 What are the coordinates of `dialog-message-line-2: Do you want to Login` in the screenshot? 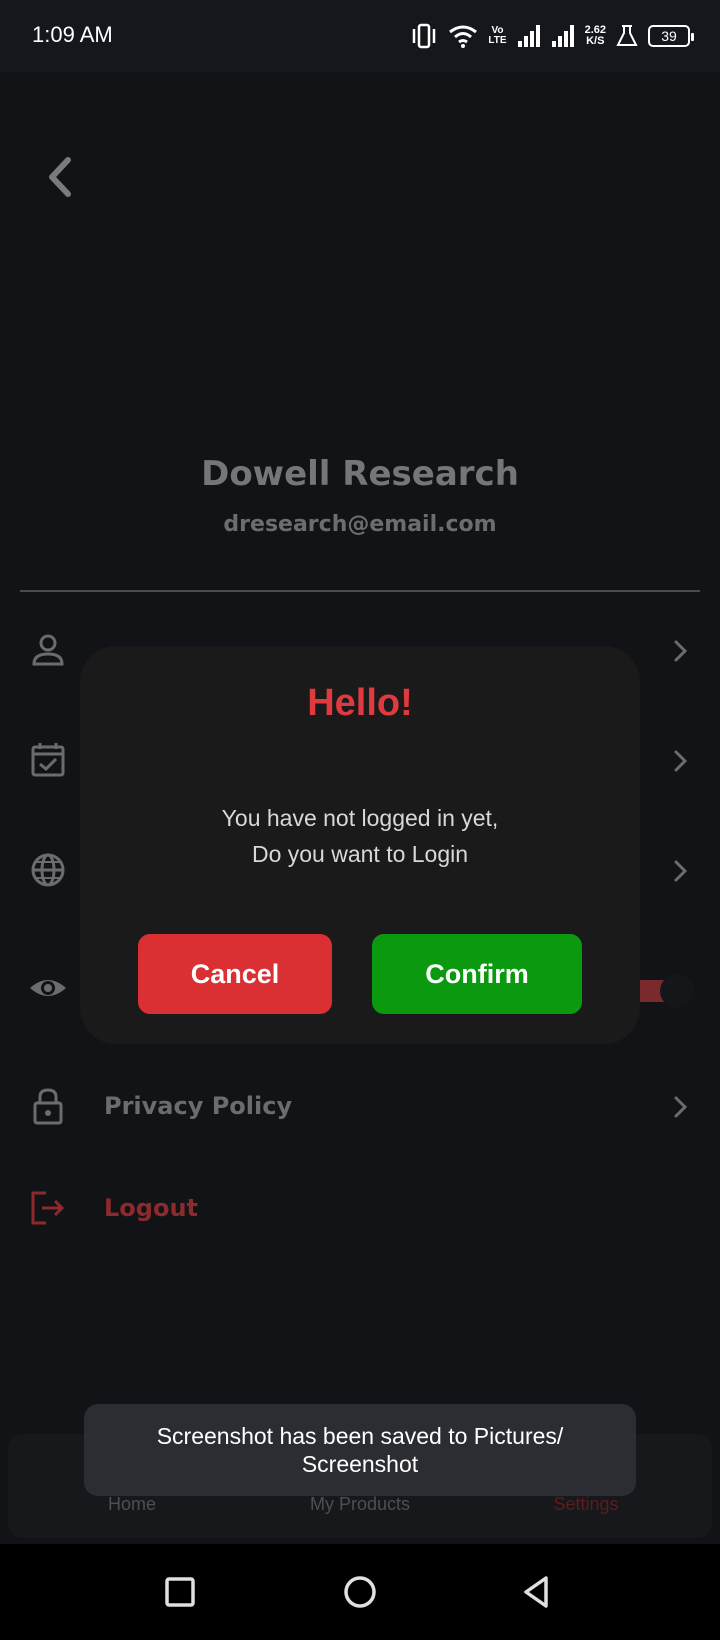 It's located at (360, 854).